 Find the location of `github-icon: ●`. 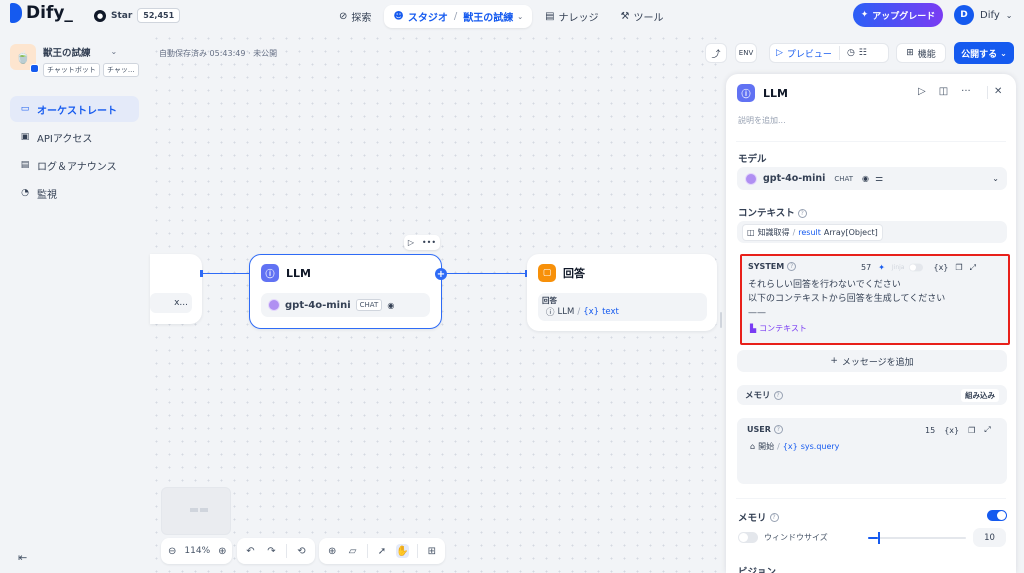

github-icon: ● is located at coordinates (100, 15).